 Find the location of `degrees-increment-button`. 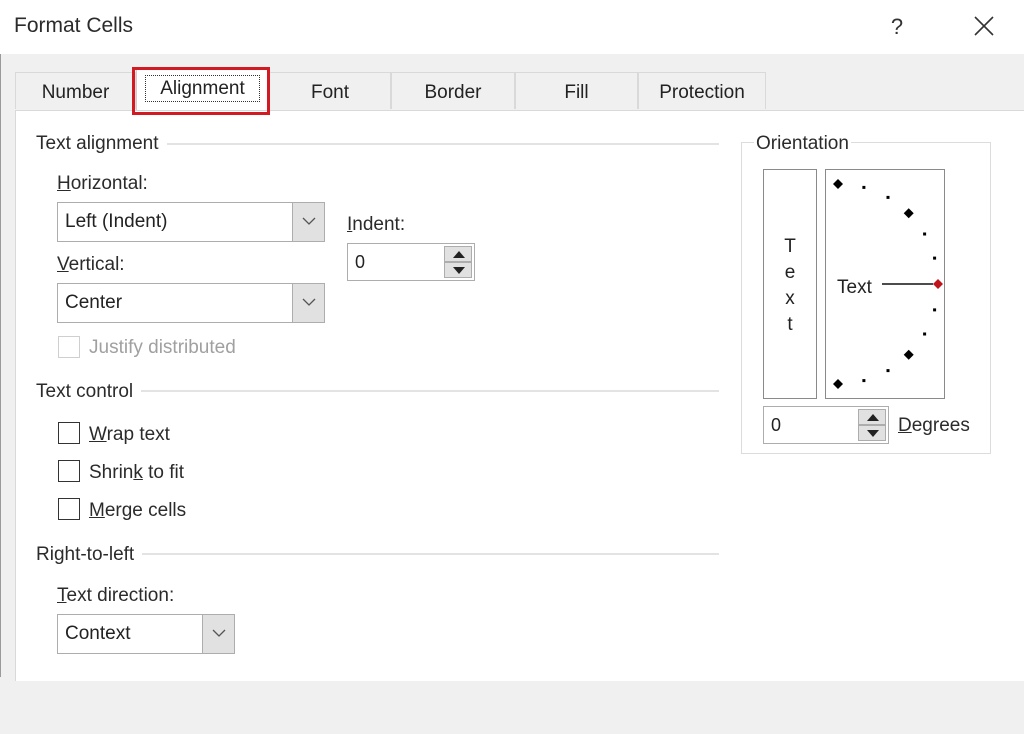

degrees-increment-button is located at coordinates (872, 417).